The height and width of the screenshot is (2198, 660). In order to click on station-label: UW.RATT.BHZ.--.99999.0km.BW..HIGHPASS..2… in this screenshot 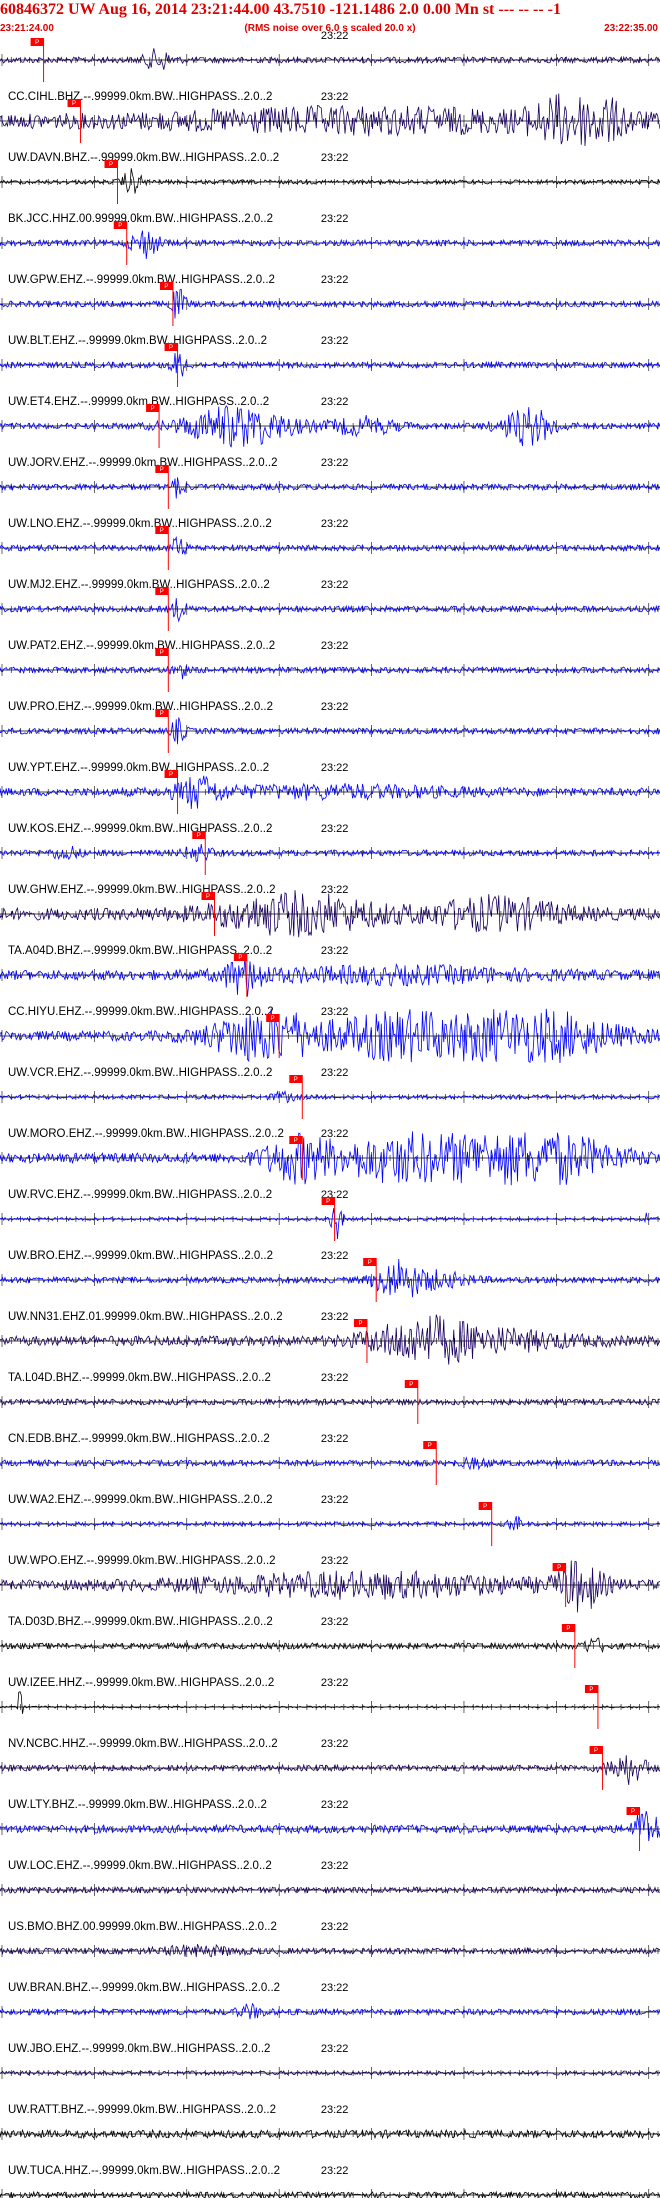, I will do `click(142, 2110)`.